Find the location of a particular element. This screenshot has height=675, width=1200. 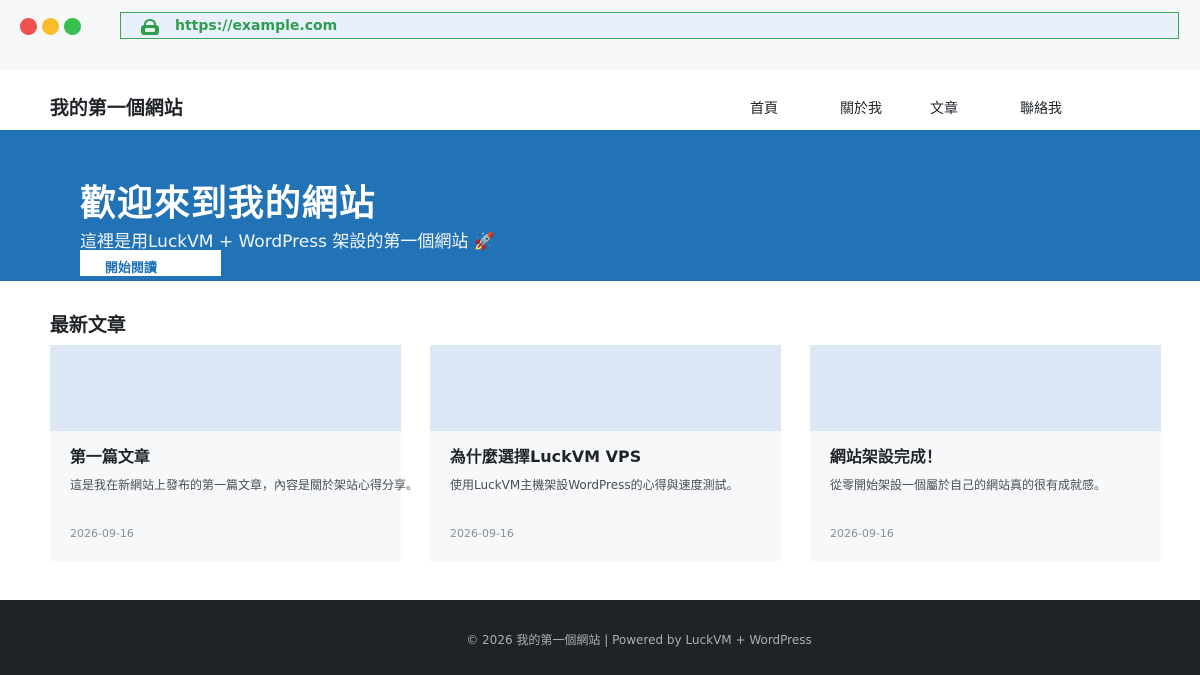

nav-articles: 文章 is located at coordinates (944, 108).